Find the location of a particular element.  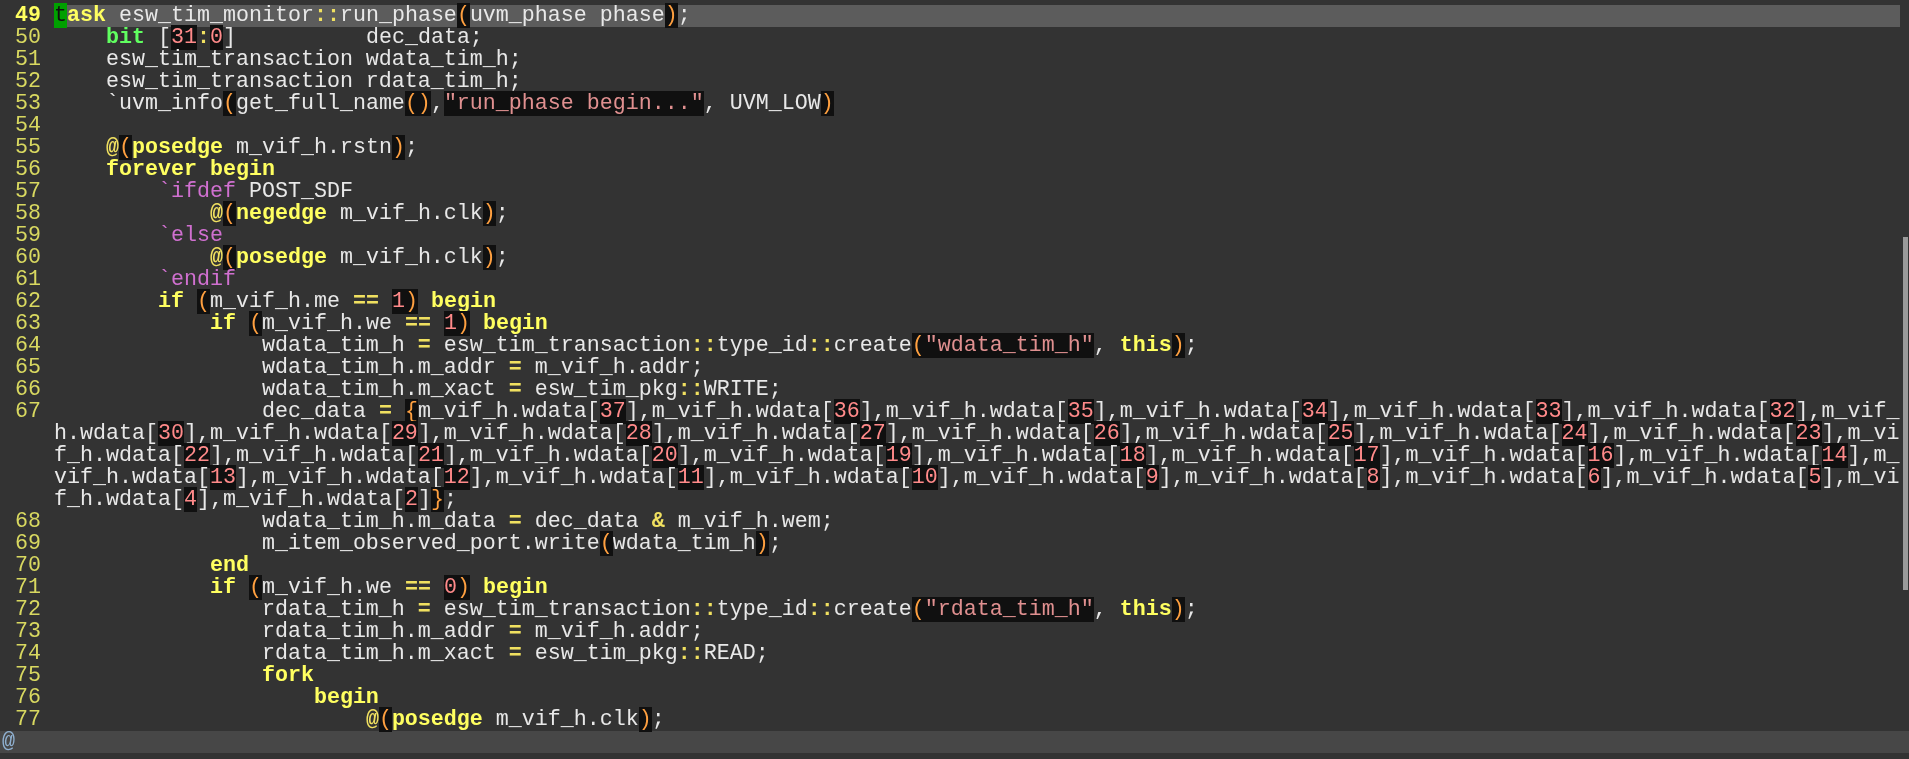

line-number: 66 is located at coordinates (27, 390).